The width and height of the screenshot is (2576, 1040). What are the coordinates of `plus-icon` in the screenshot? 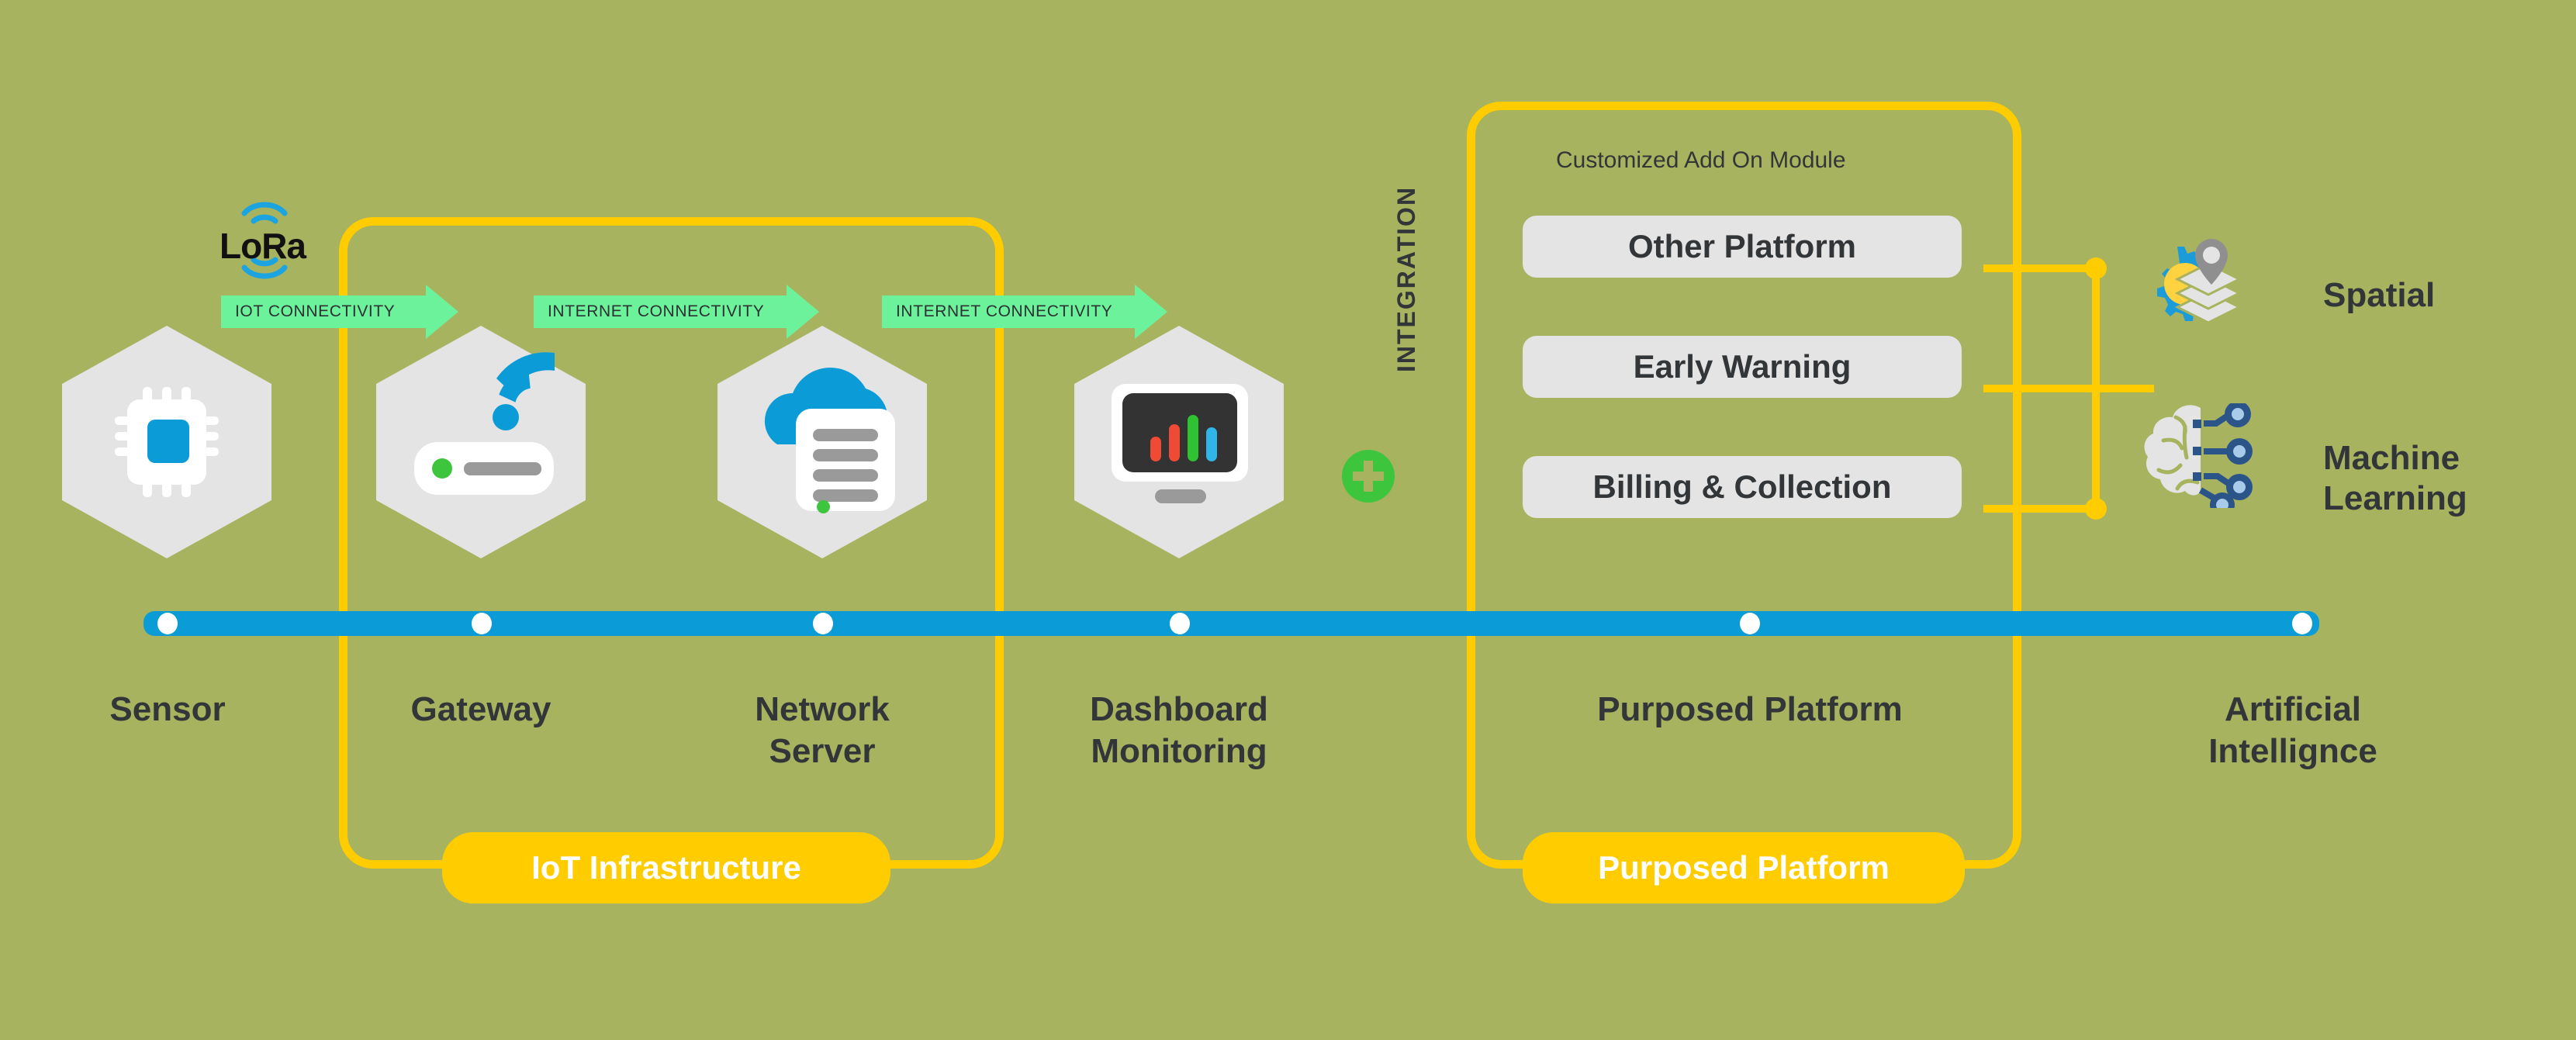 It's located at (1368, 477).